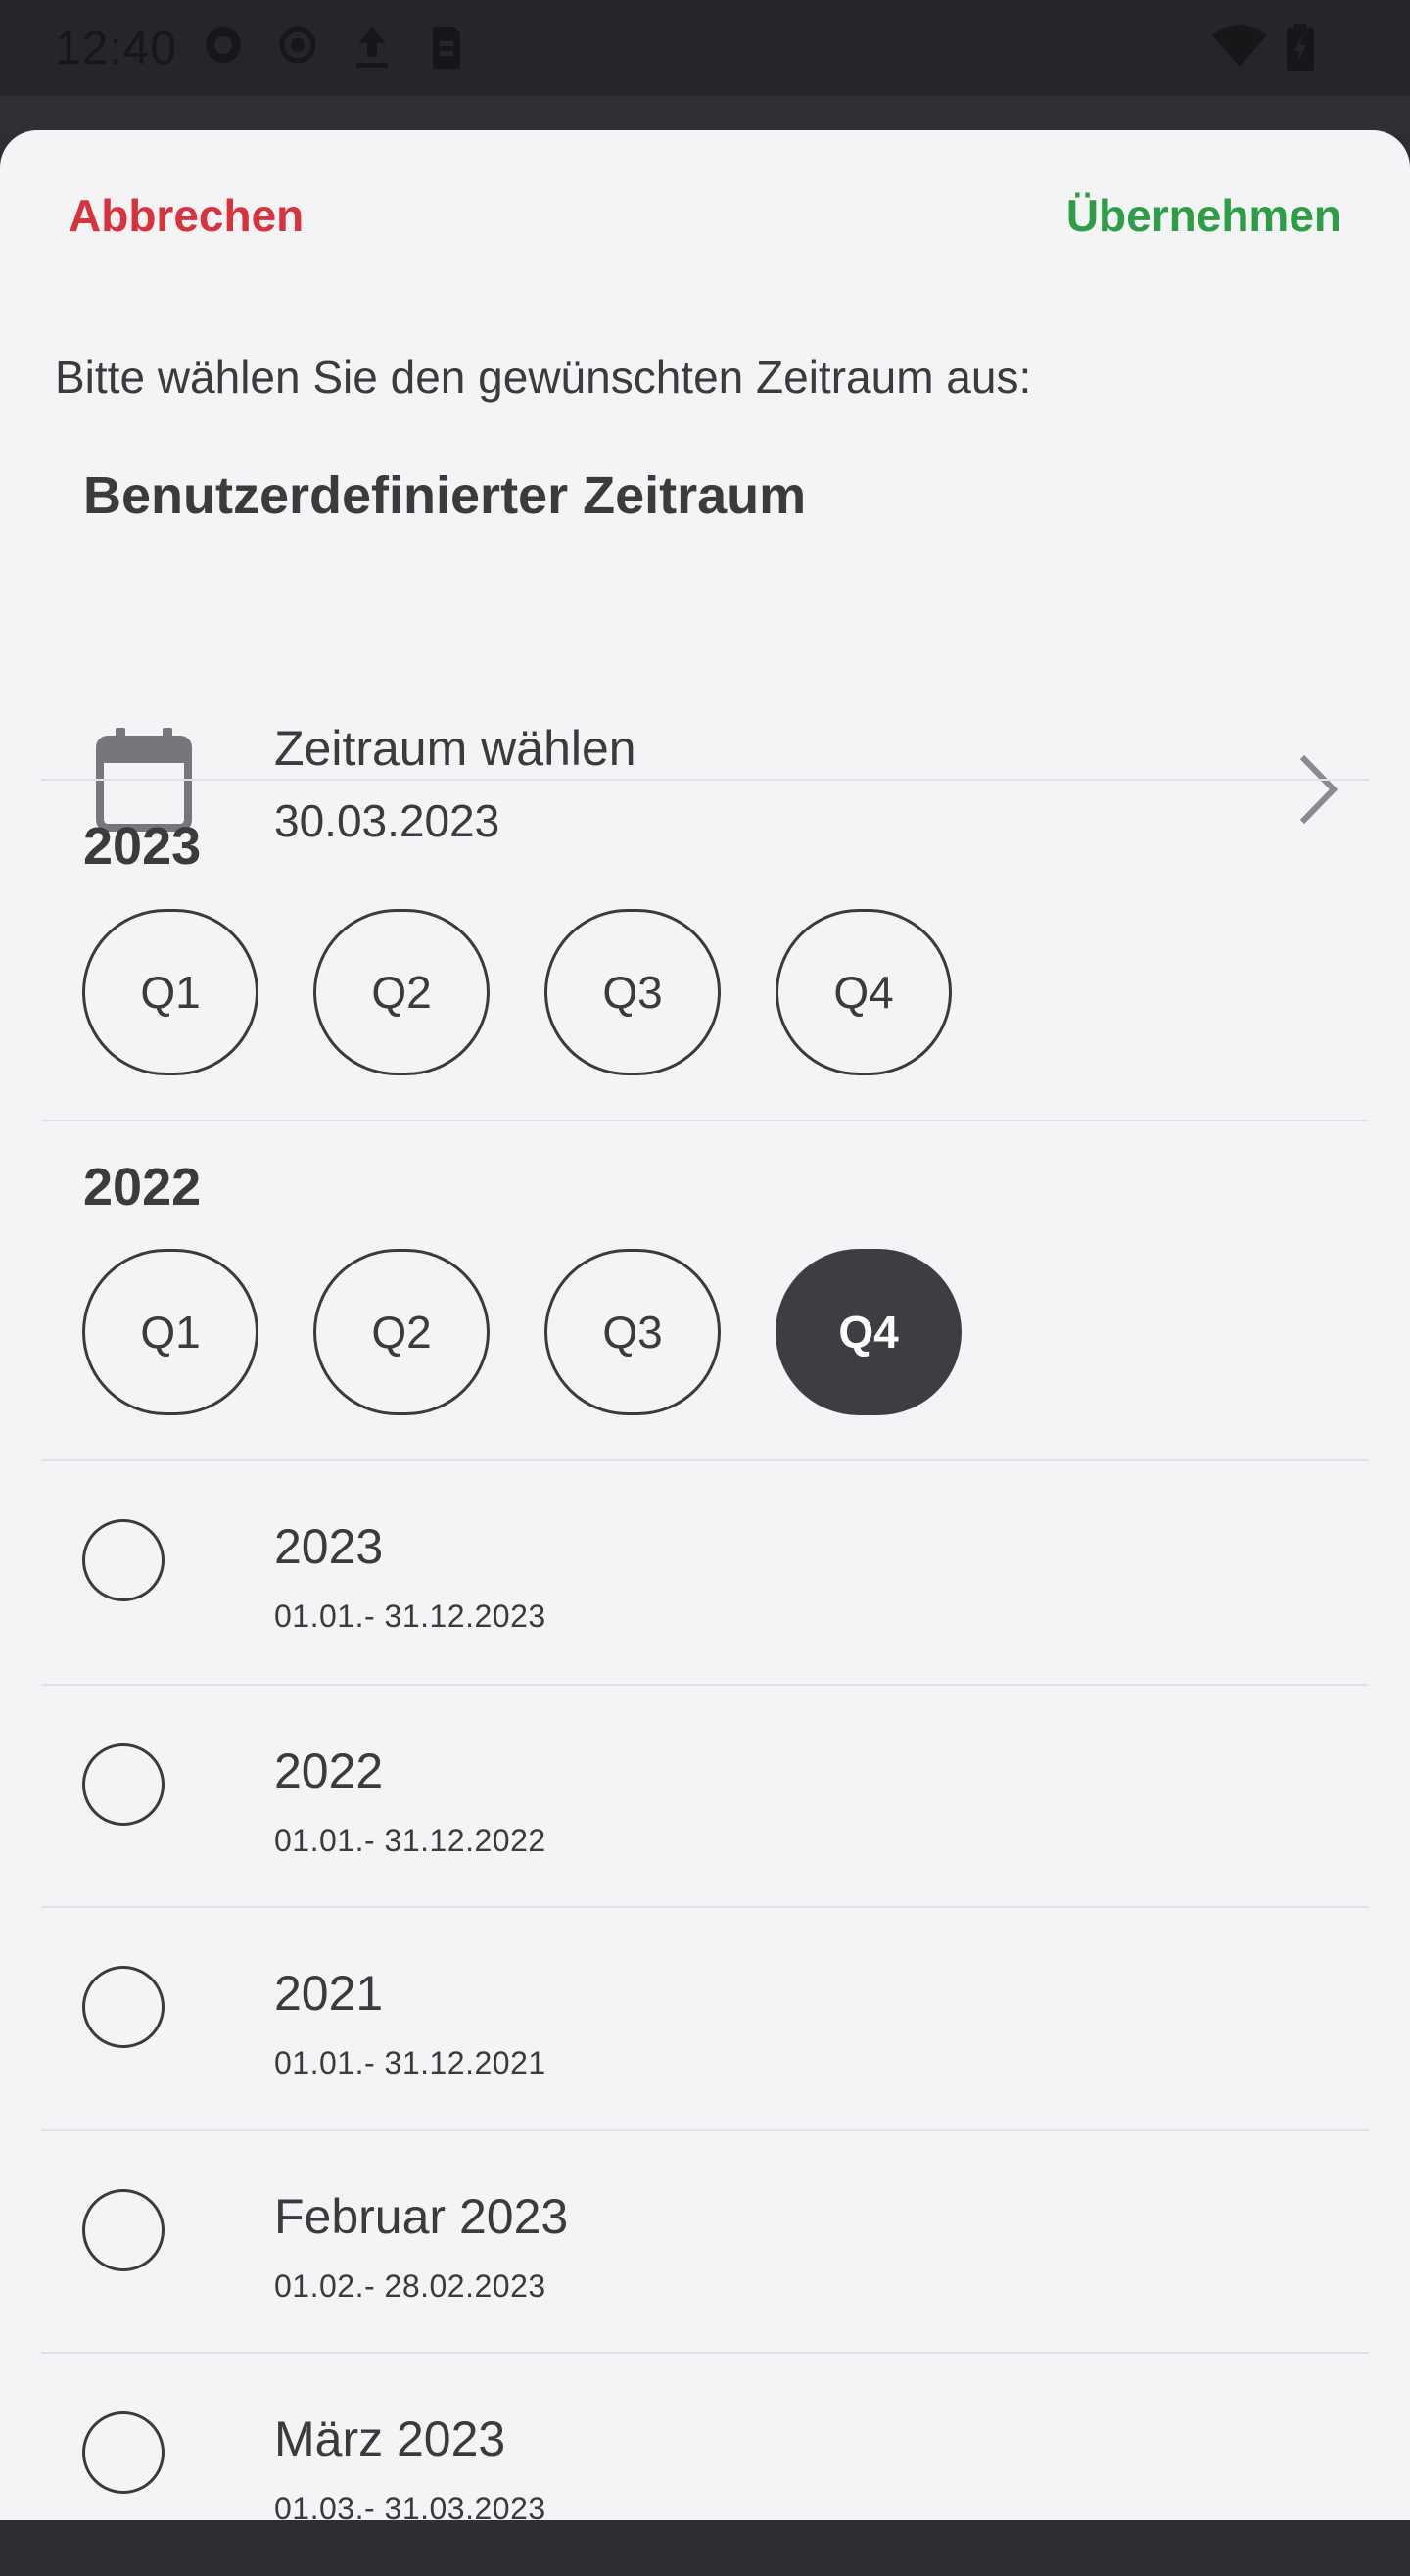 The image size is (1410, 2576). Describe the element at coordinates (705, 115) in the screenshot. I see `dimmed-background` at that location.